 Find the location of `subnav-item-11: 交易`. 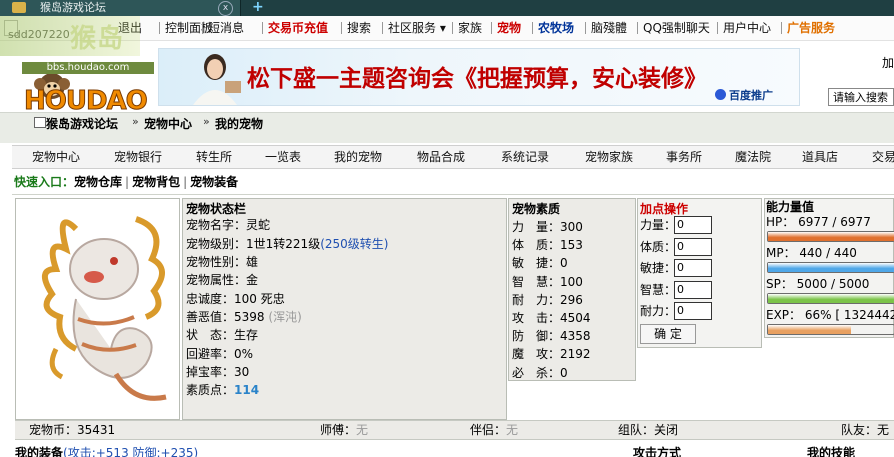

subnav-item-11: 交易 is located at coordinates (883, 157).